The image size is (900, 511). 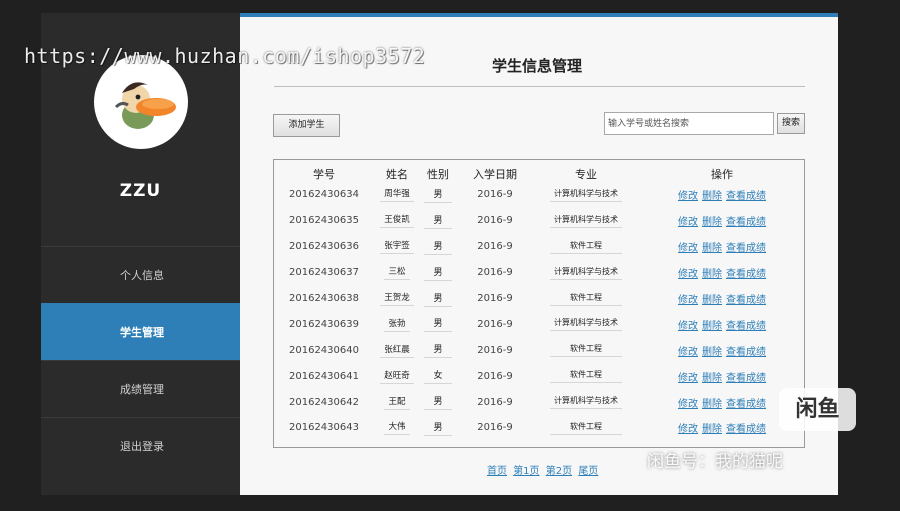 I want to click on sidebar-item-score-management: 成绩管理, so click(x=140, y=388).